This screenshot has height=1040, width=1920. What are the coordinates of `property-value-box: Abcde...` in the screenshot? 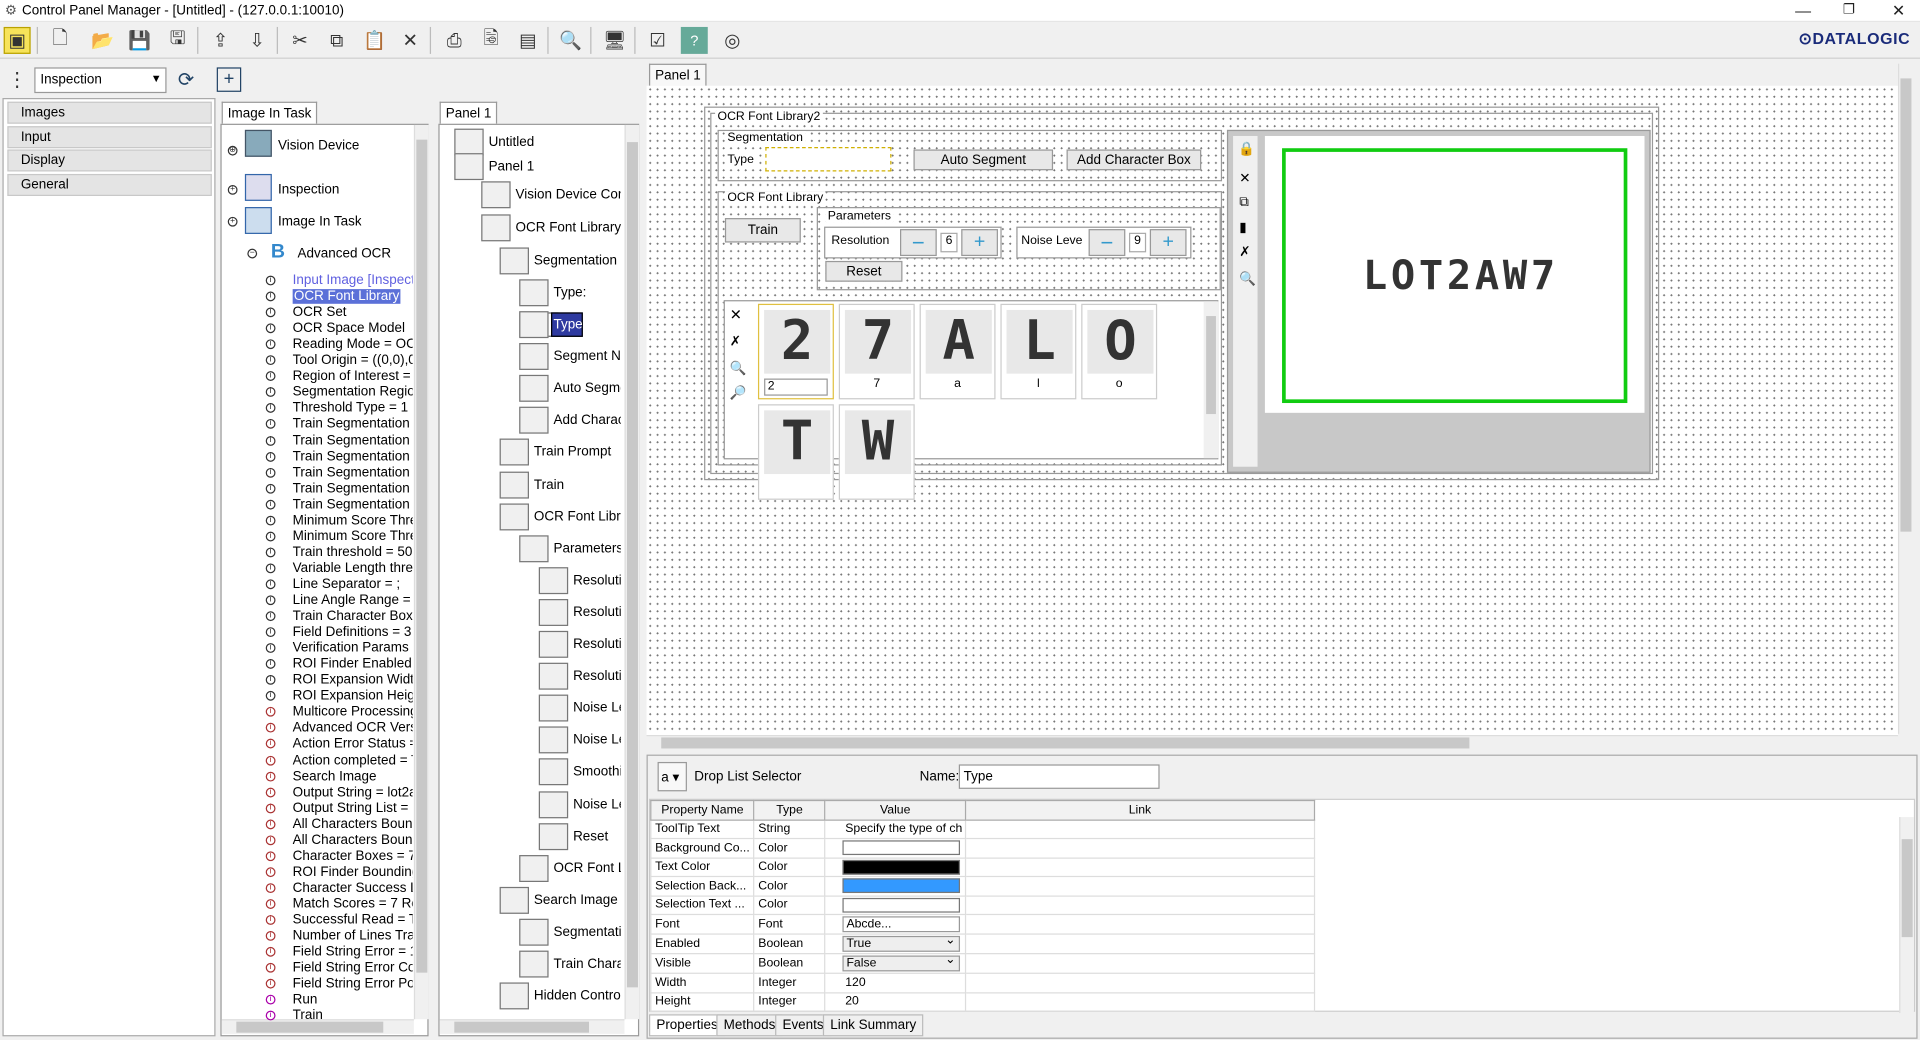 It's located at (901, 924).